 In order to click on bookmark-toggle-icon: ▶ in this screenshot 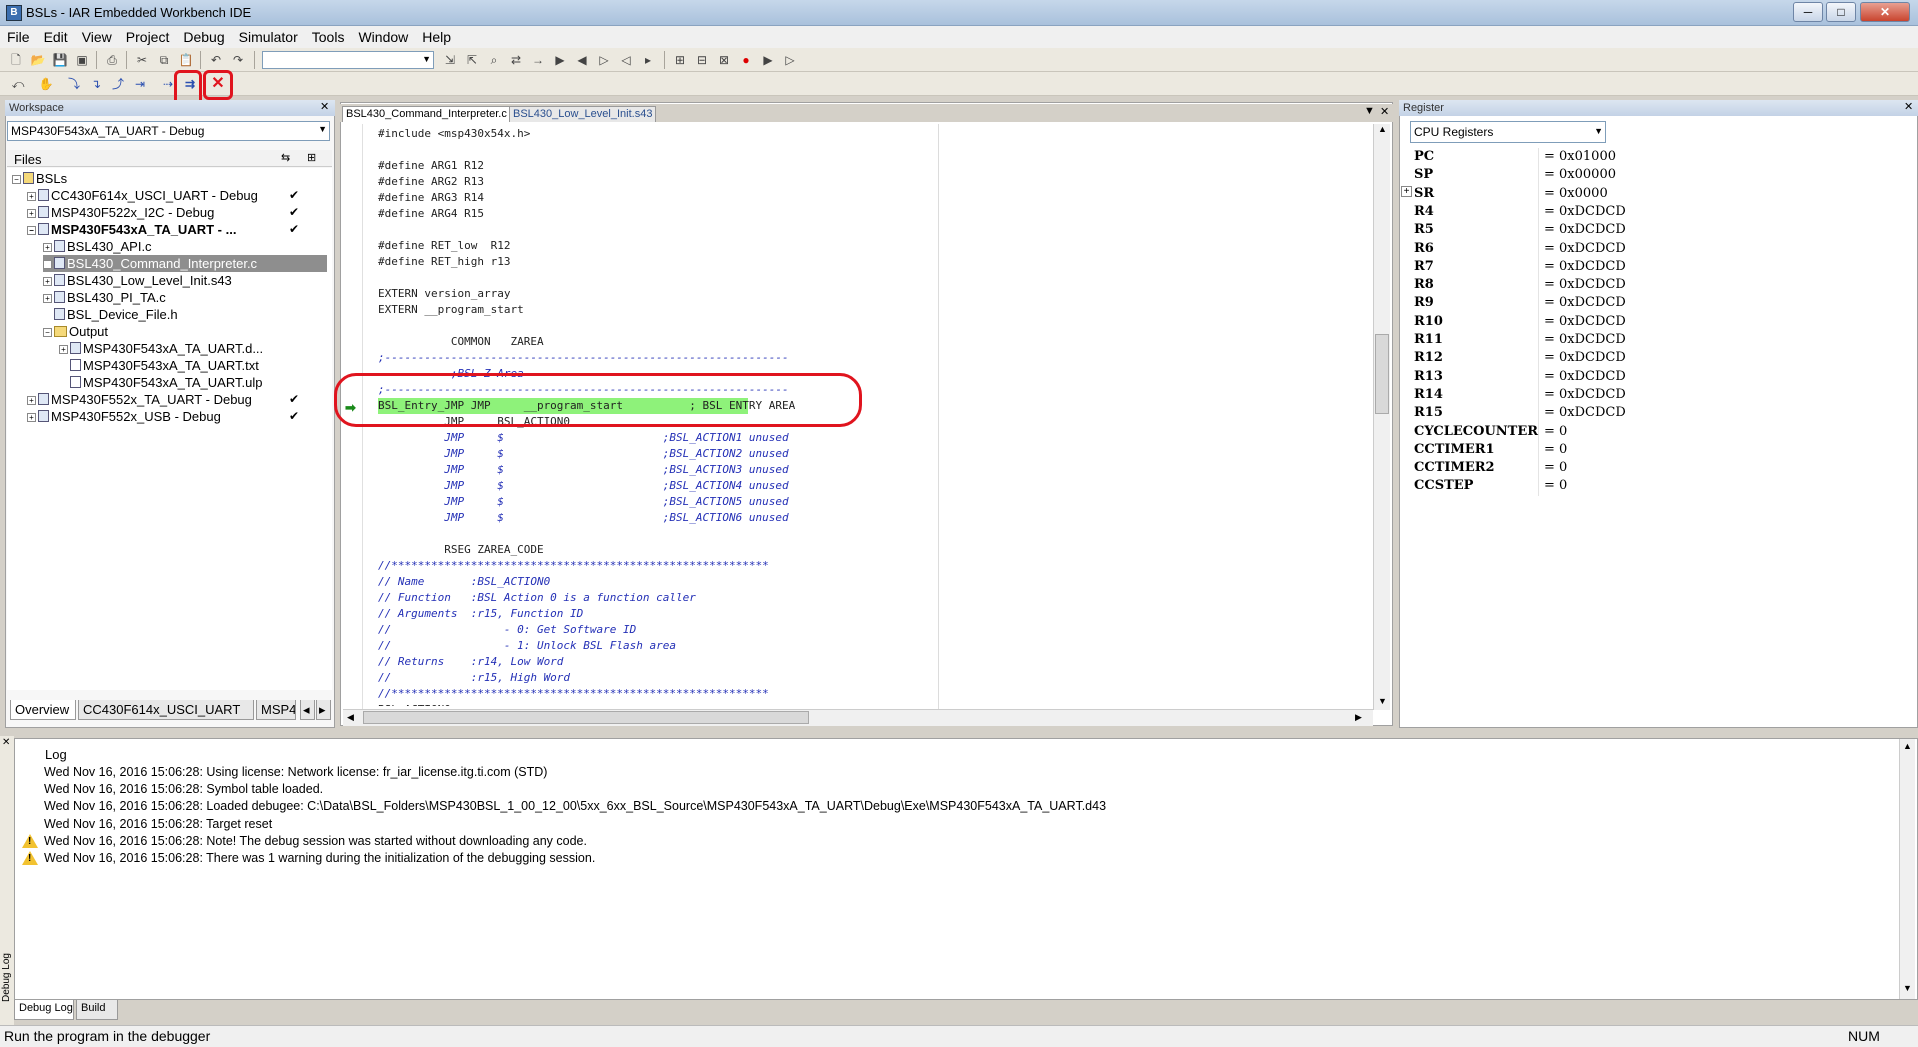, I will do `click(560, 60)`.